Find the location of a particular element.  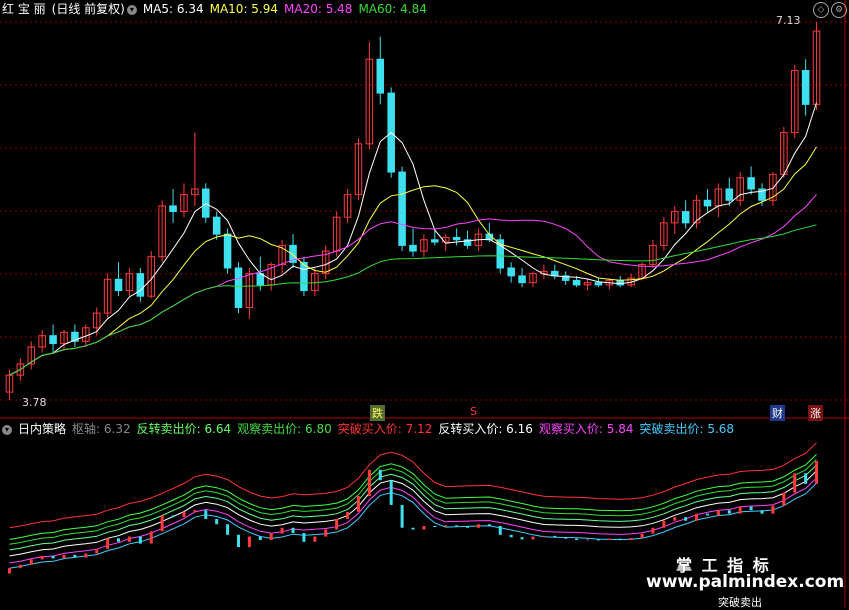

watermark-url: www.palmindex.com is located at coordinates (745, 582).